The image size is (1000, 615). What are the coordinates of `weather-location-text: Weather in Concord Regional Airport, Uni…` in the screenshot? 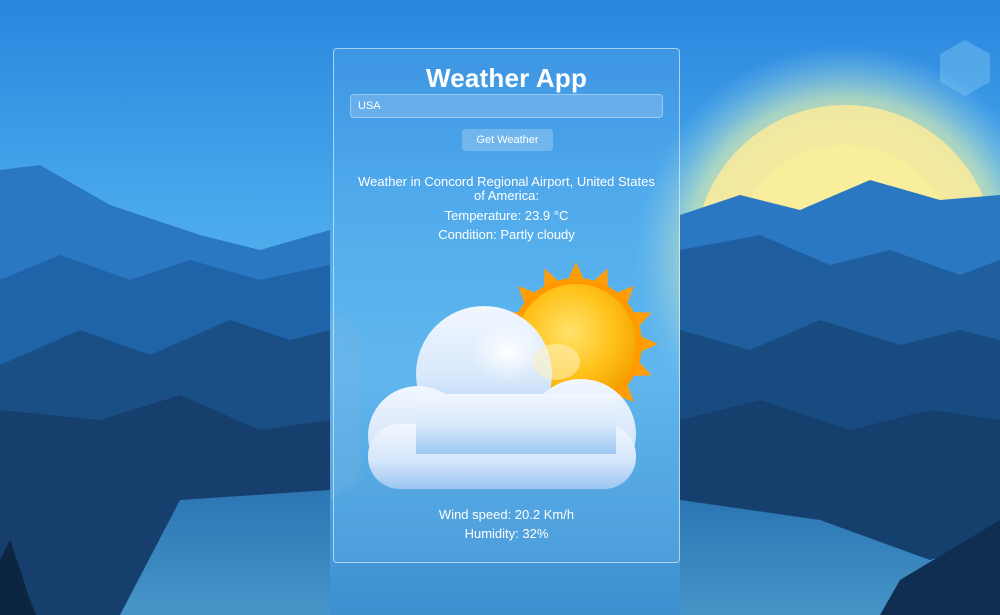 It's located at (506, 188).